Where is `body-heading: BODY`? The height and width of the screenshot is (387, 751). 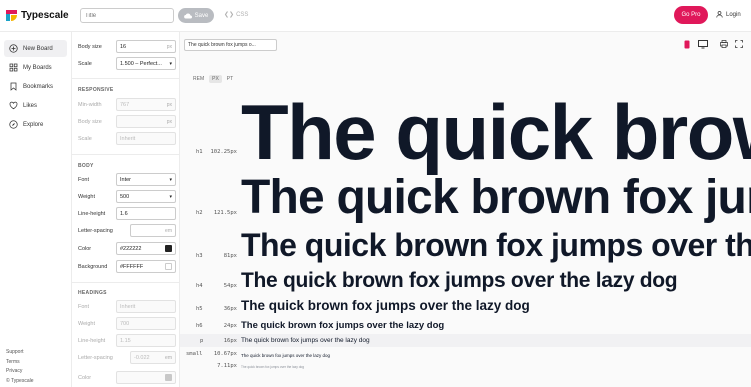 body-heading: BODY is located at coordinates (86, 166).